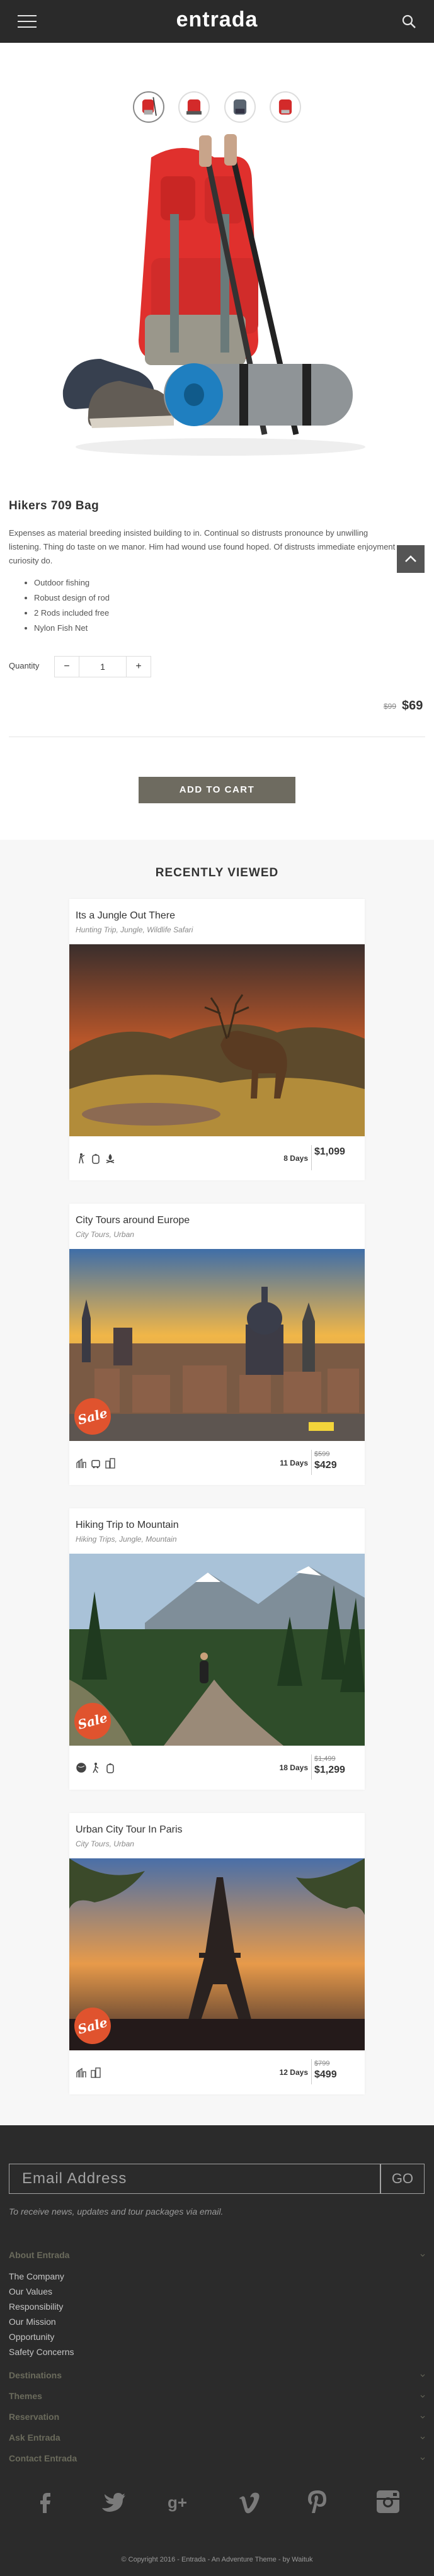  I want to click on site-header: entrada, so click(217, 21).